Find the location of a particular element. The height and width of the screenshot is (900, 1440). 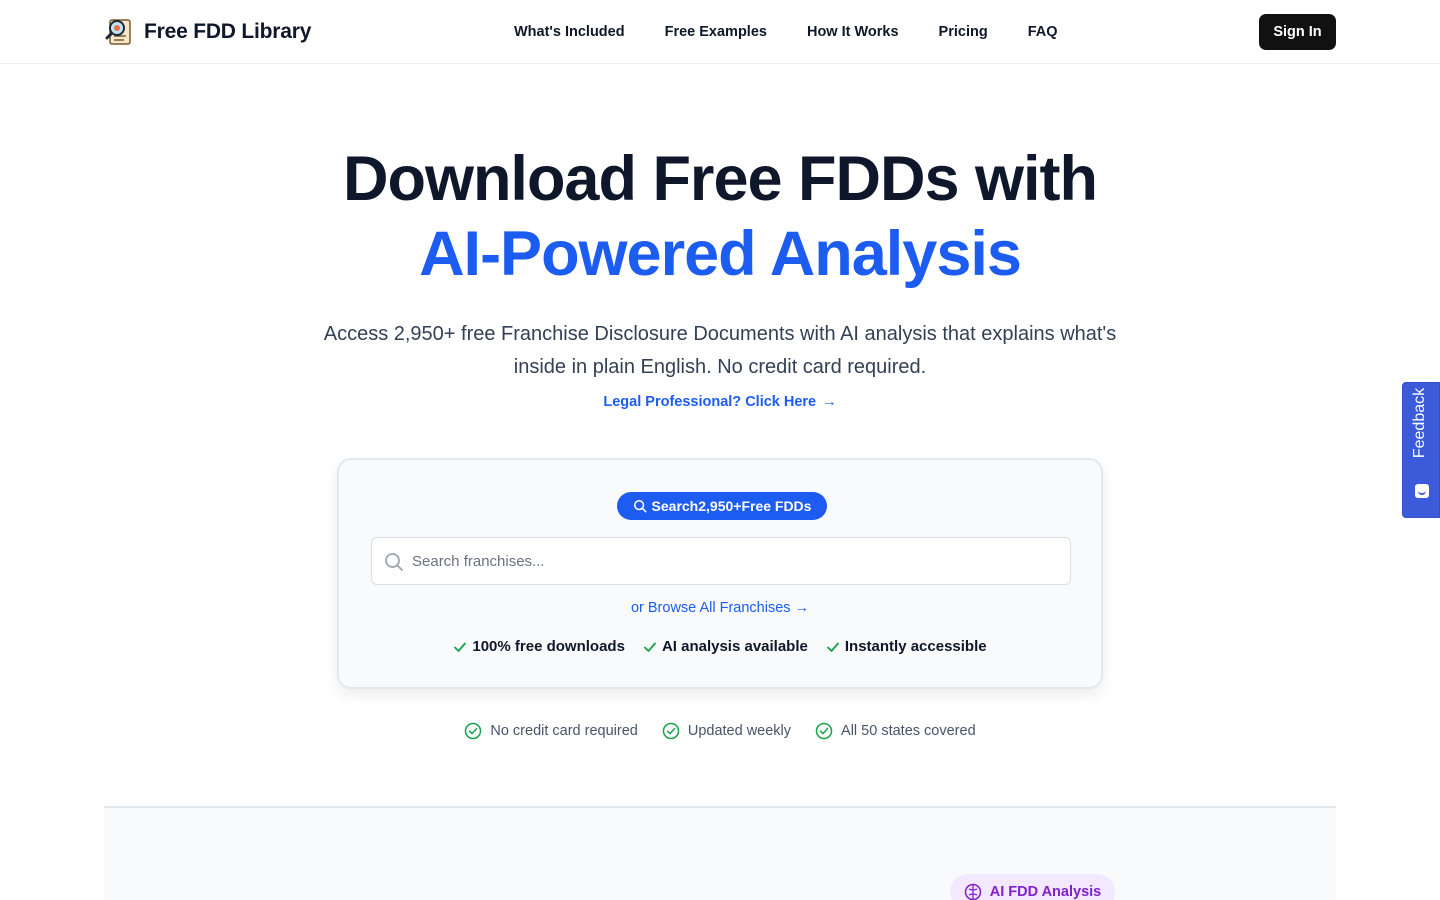

legal-link-label: Legal Professional? Click Here is located at coordinates (710, 402).